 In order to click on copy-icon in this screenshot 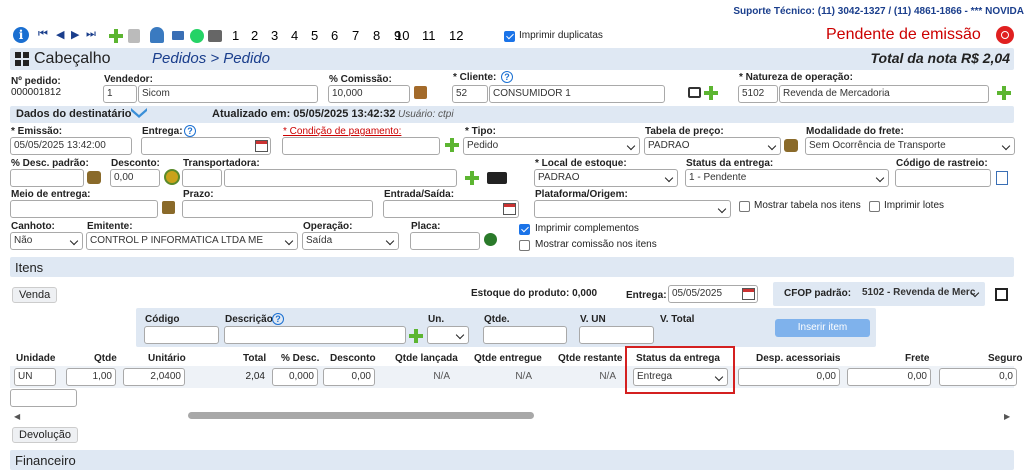, I will do `click(134, 36)`.